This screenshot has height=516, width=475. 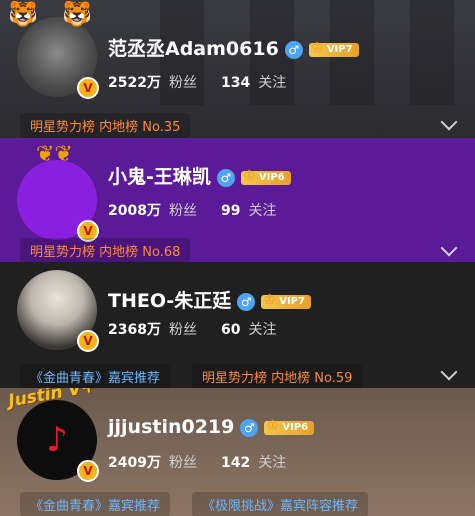 I want to click on user-stats: 2409万 粉丝 142 关注, so click(x=197, y=463).